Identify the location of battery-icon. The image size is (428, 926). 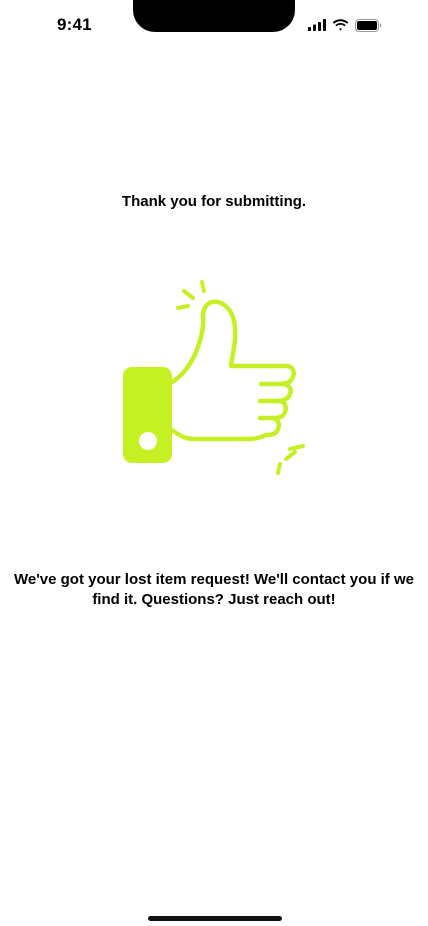
(368, 25).